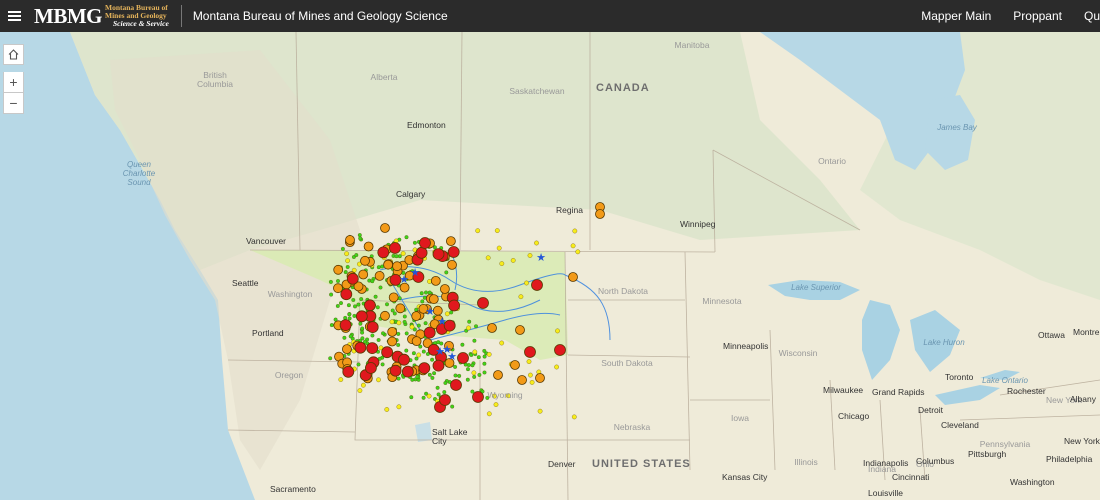  I want to click on nav-link-more: Qu, so click(1092, 16).